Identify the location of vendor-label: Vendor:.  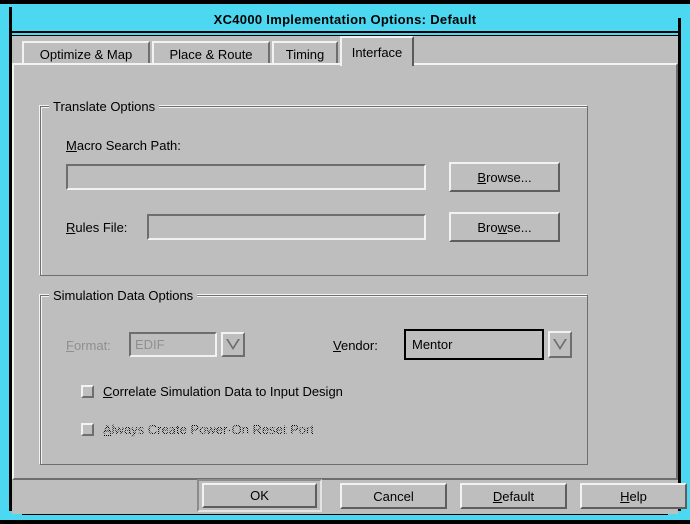
(355, 345).